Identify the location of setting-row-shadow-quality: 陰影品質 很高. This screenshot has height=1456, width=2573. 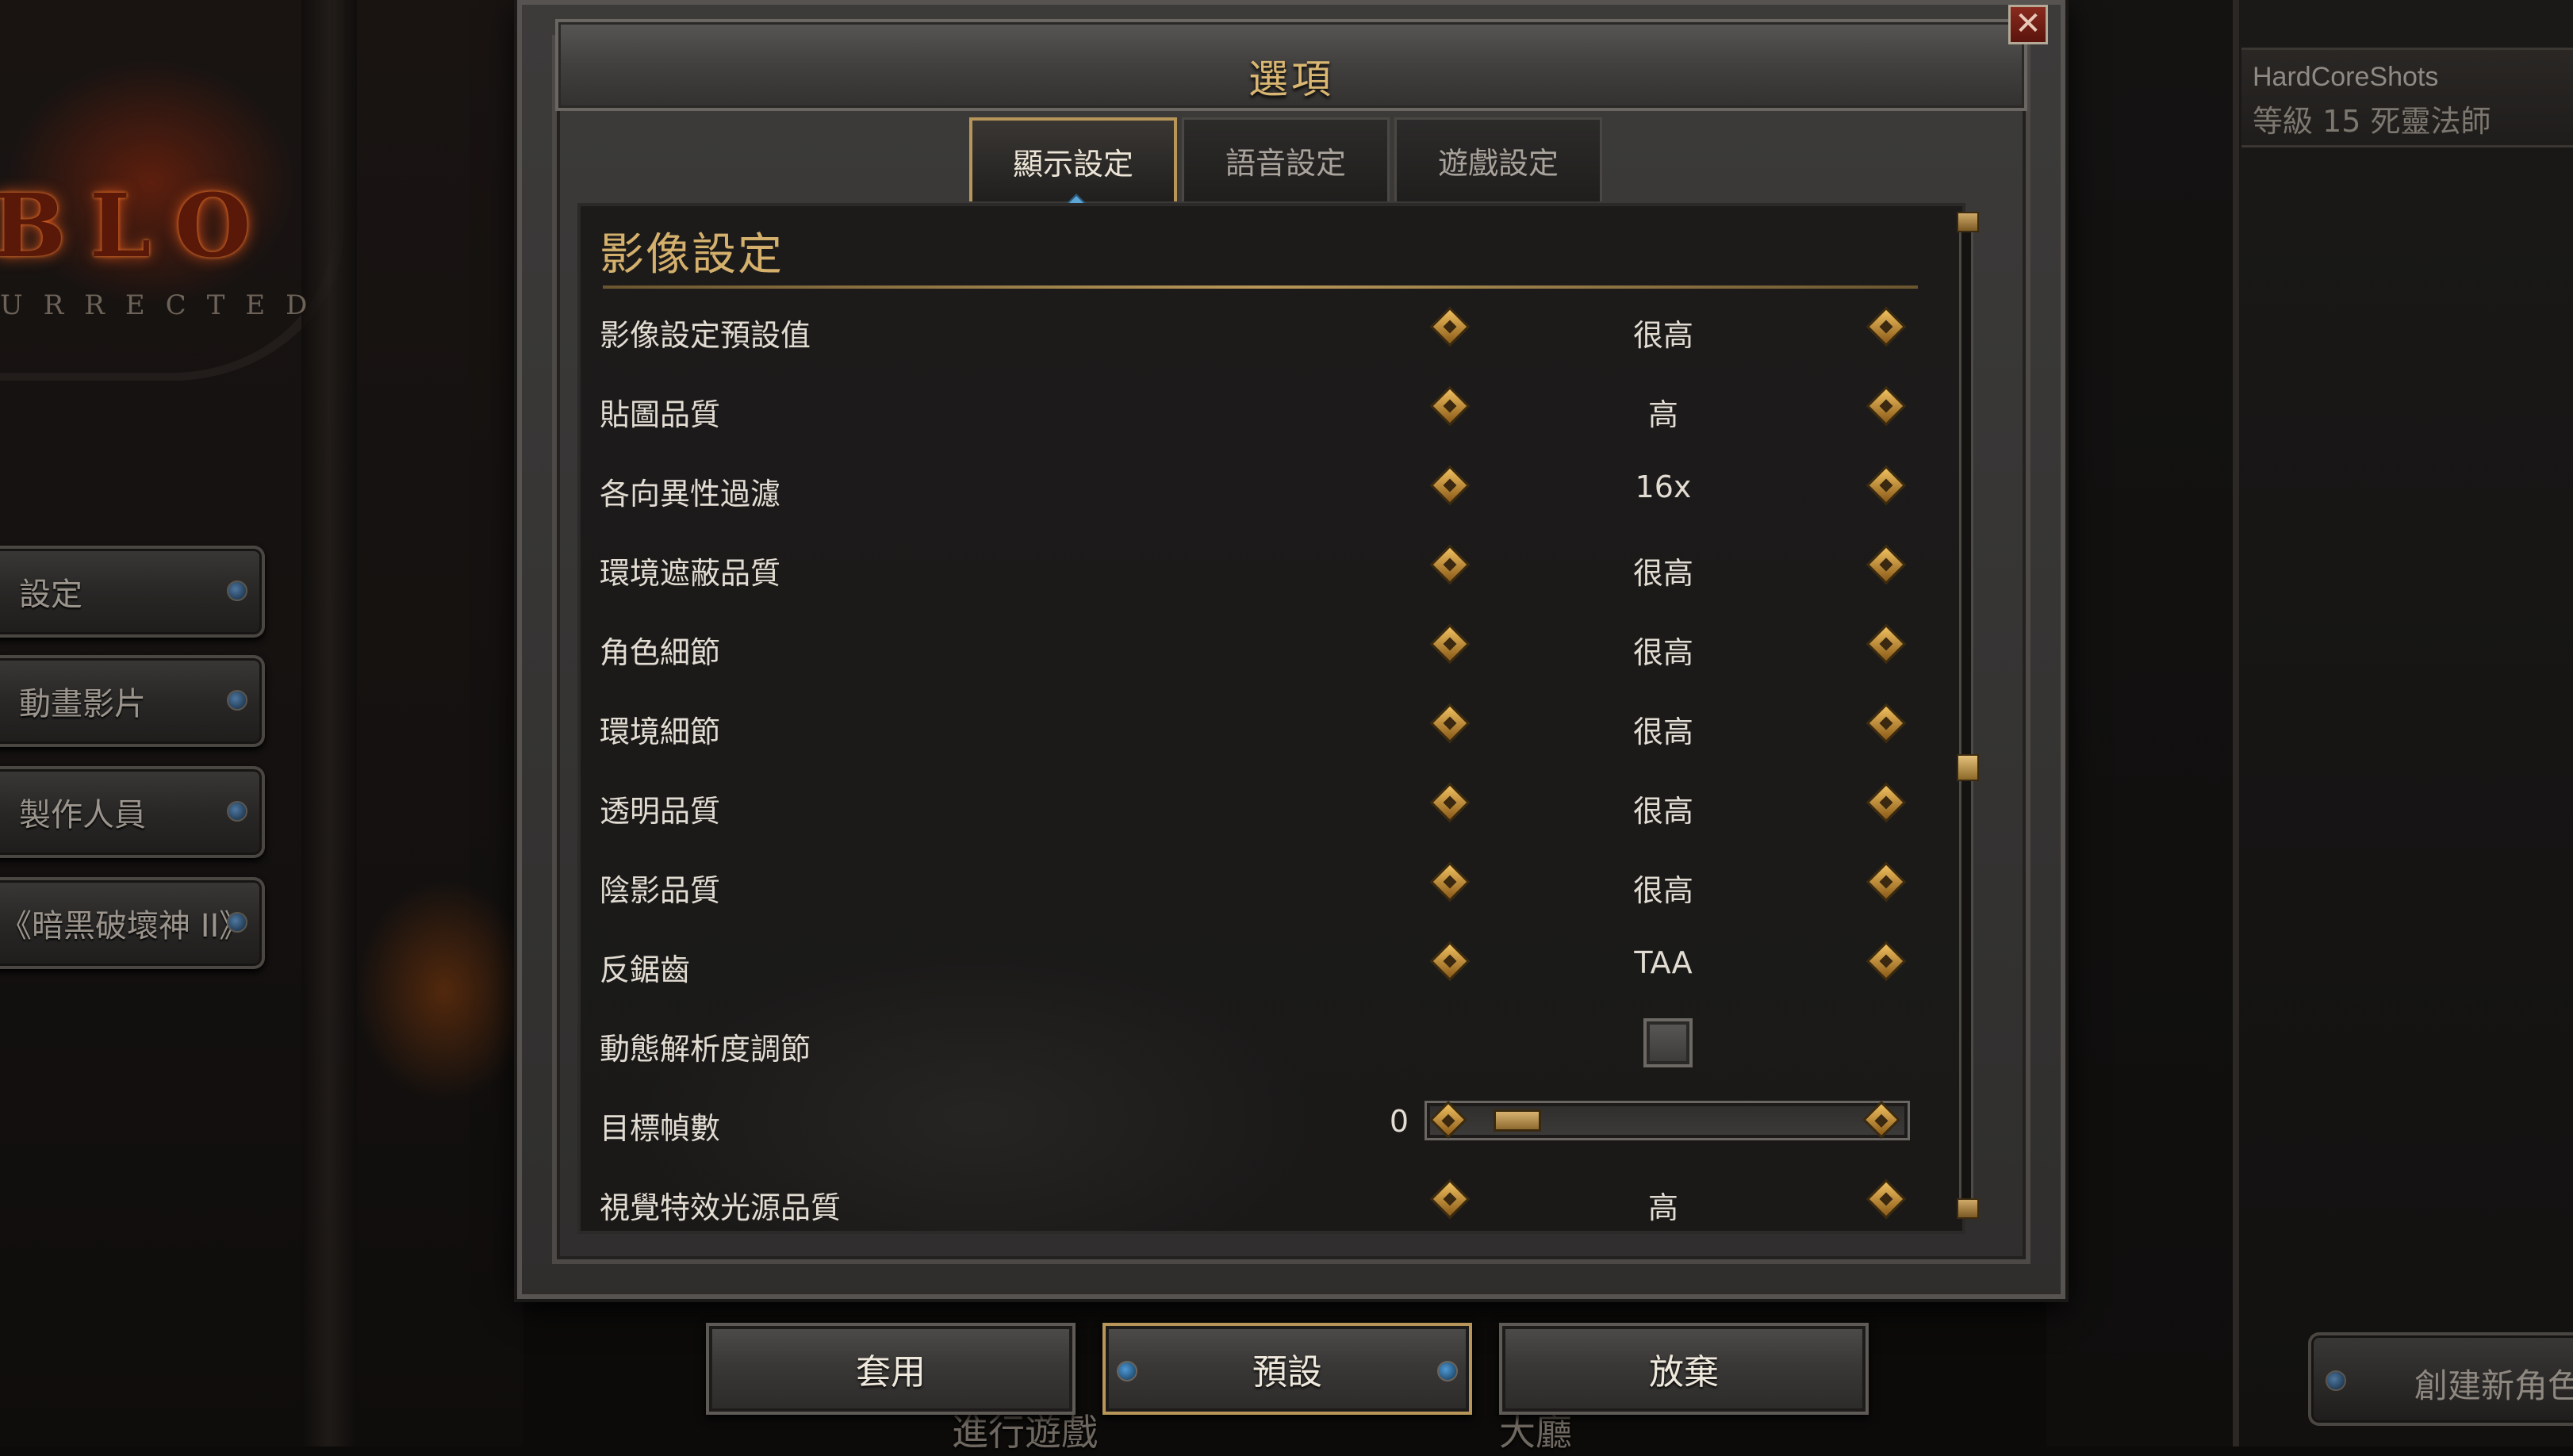
(1258, 883).